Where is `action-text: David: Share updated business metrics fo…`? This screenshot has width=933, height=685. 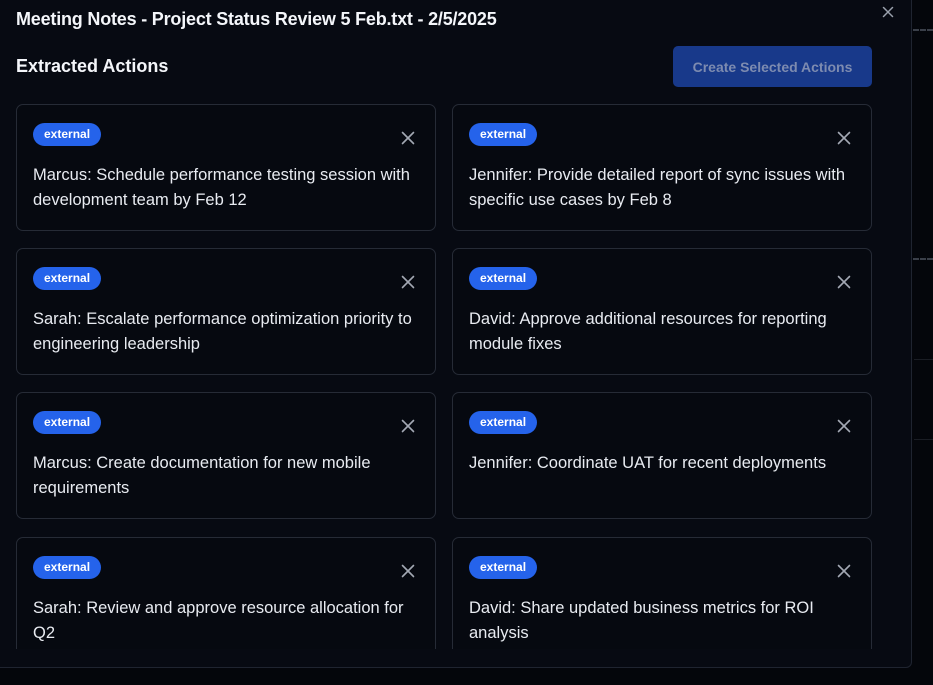 action-text: David: Share updated business metrics fo… is located at coordinates (641, 620).